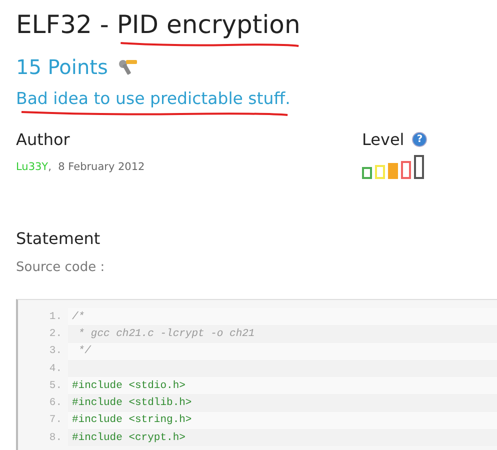 This screenshot has width=497, height=450. What do you see at coordinates (420, 139) in the screenshot?
I see `help-icon: ?` at bounding box center [420, 139].